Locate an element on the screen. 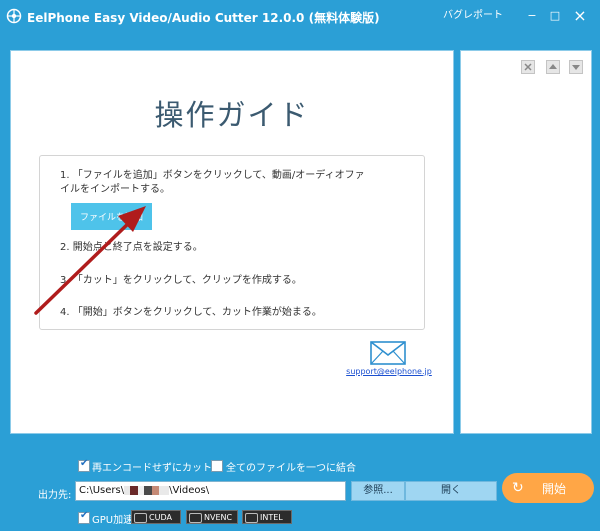 The height and width of the screenshot is (531, 600). merge-all-label: 全てのファイルを一つに結合 is located at coordinates (291, 468).